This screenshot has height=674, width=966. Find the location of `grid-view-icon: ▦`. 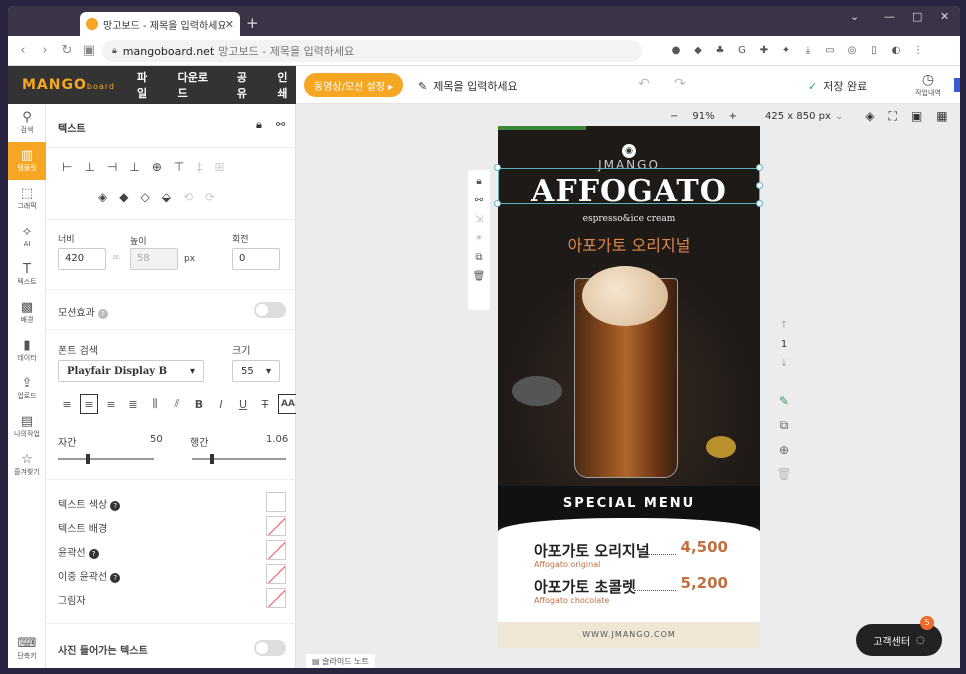

grid-view-icon: ▦ is located at coordinates (941, 116).